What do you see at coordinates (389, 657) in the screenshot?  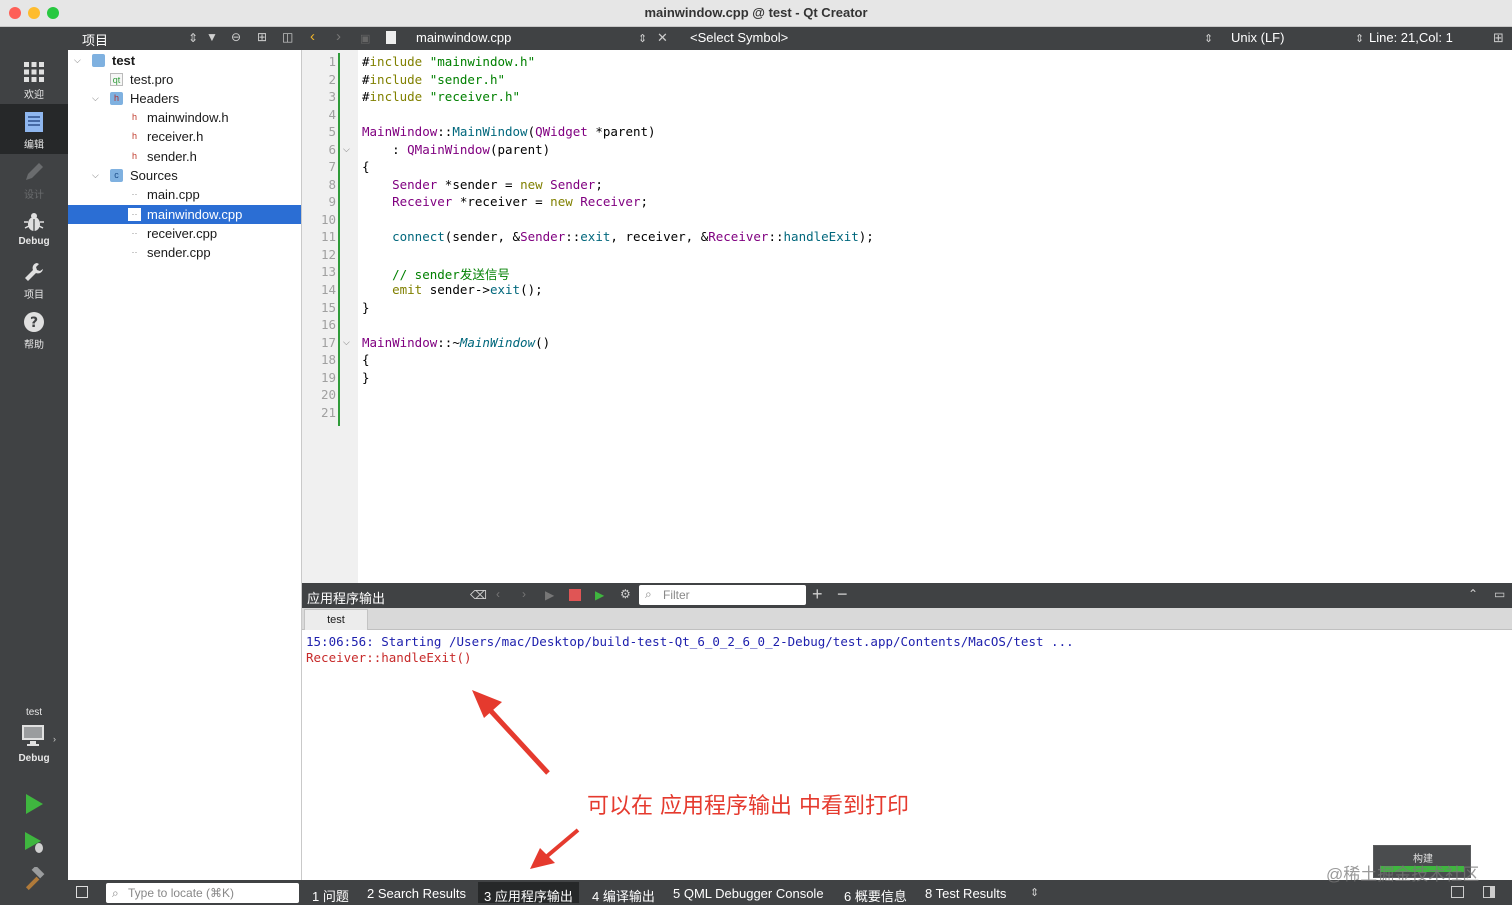 I see `output-line-handle-exit: Receiver::handleExit()` at bounding box center [389, 657].